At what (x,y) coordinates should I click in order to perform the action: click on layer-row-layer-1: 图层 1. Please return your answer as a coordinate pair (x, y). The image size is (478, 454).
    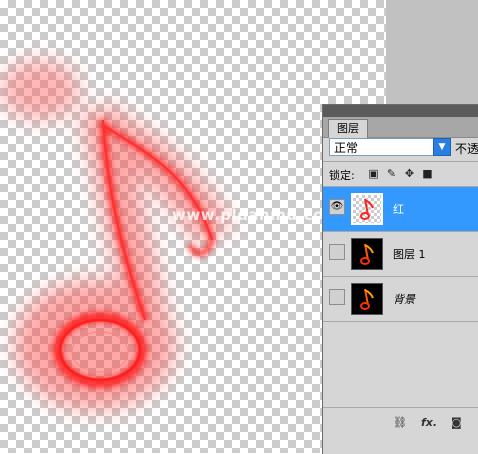
    Looking at the image, I should click on (400, 254).